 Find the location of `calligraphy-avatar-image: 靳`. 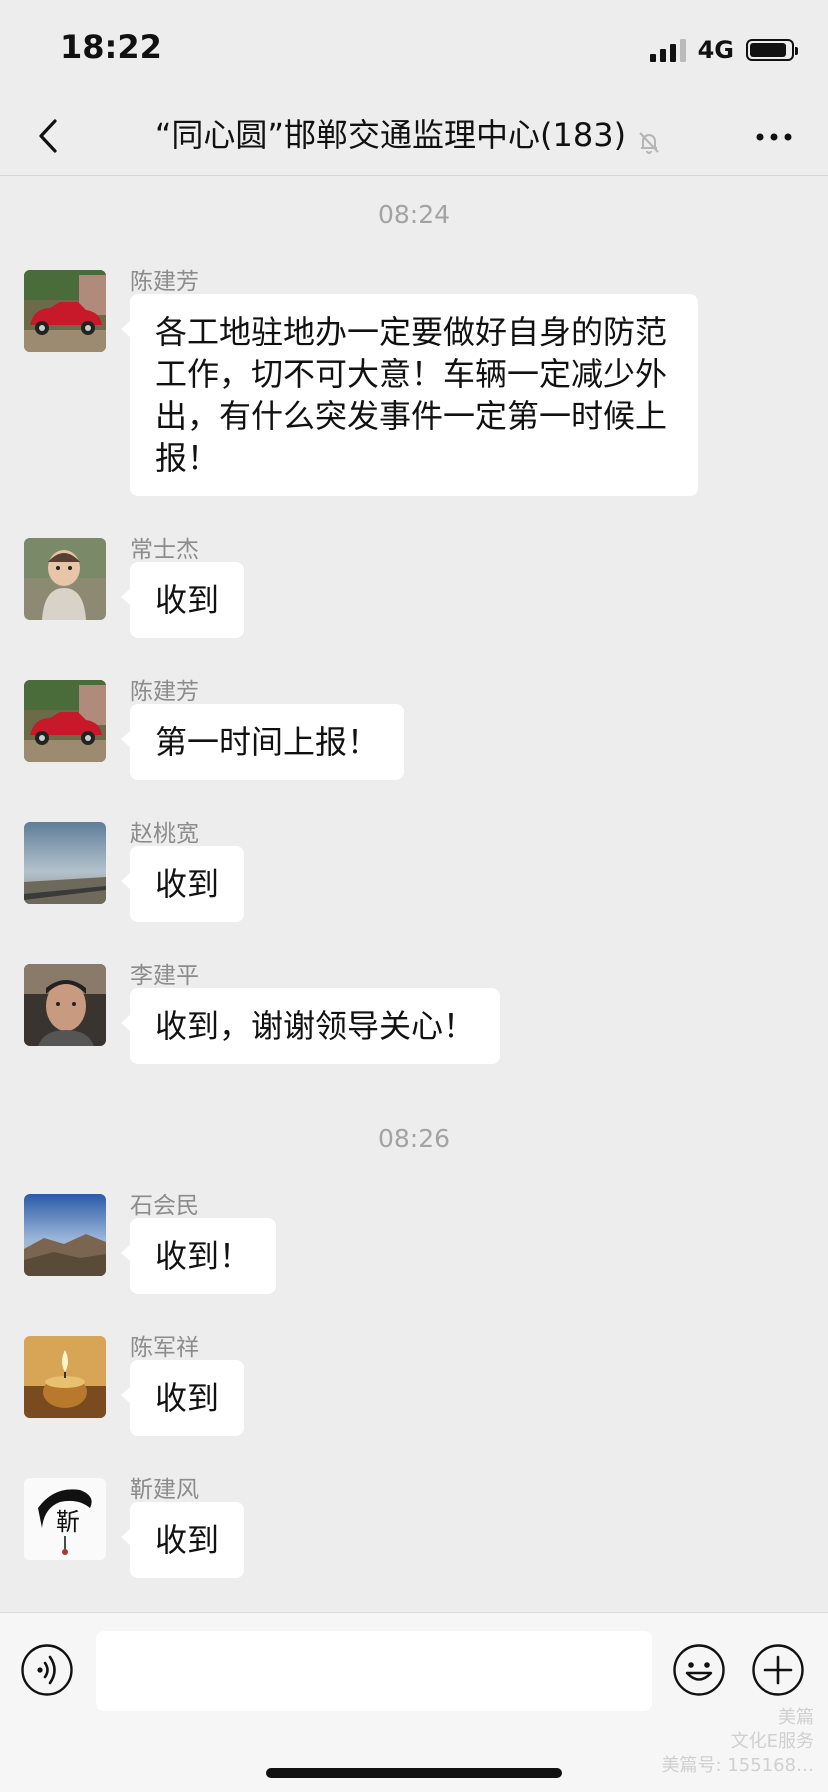

calligraphy-avatar-image: 靳 is located at coordinates (65, 1519).